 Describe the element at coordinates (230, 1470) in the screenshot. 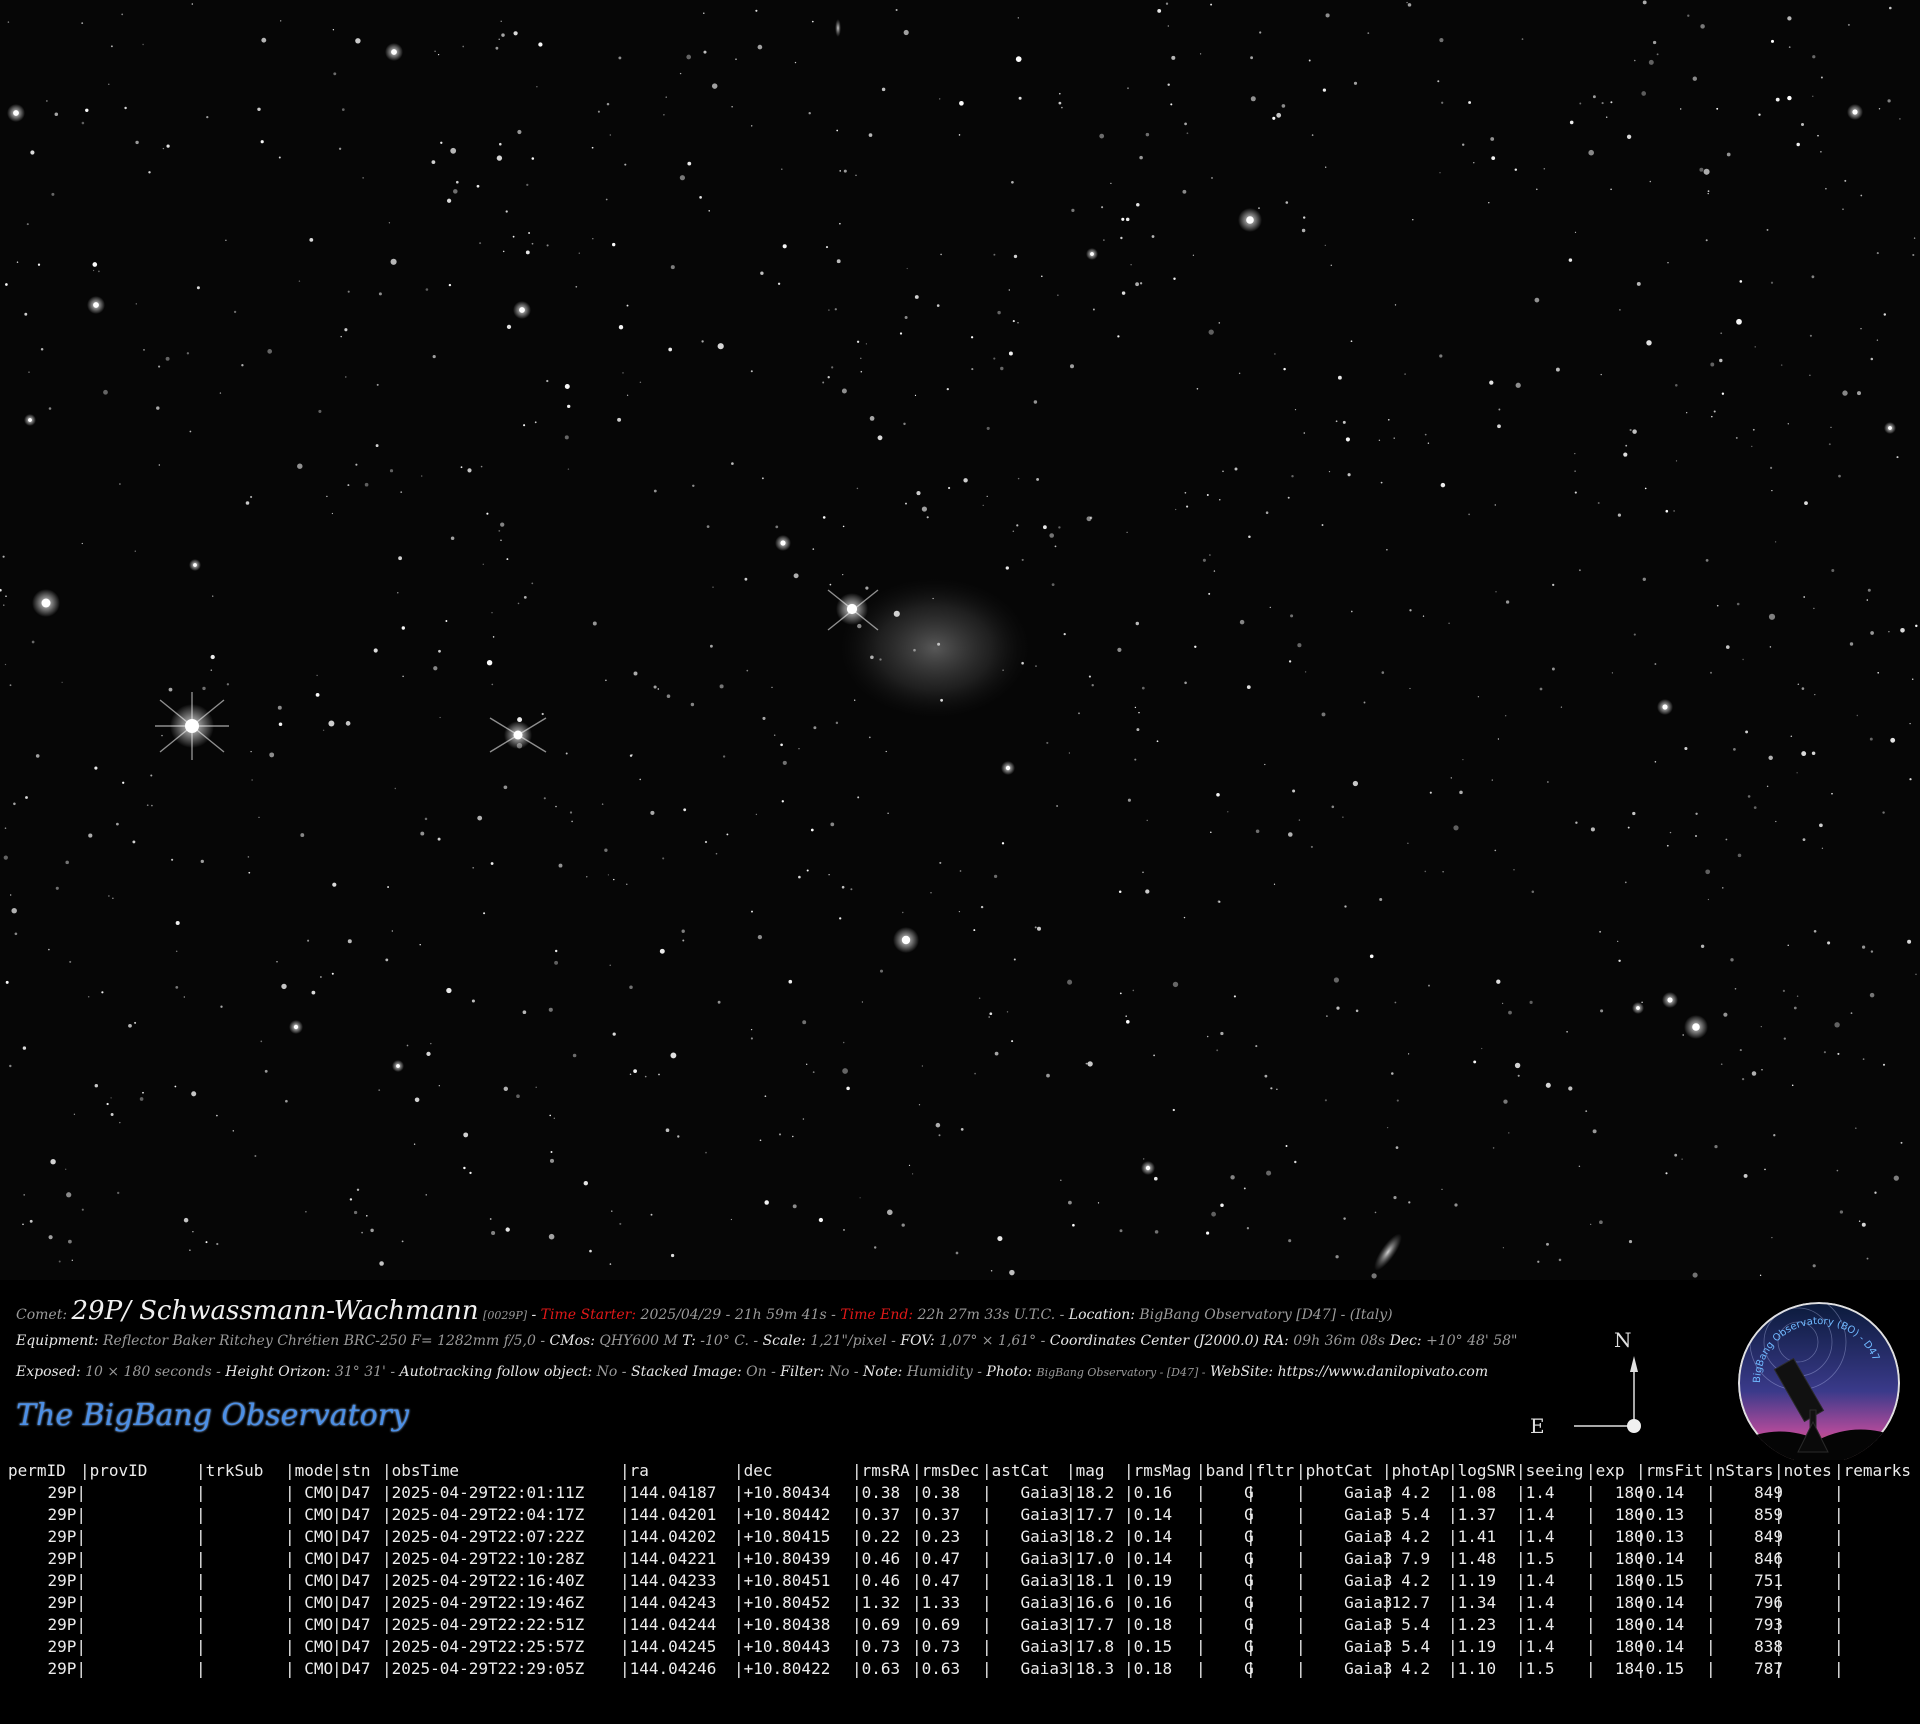

I see `column-header: |trkSub` at that location.